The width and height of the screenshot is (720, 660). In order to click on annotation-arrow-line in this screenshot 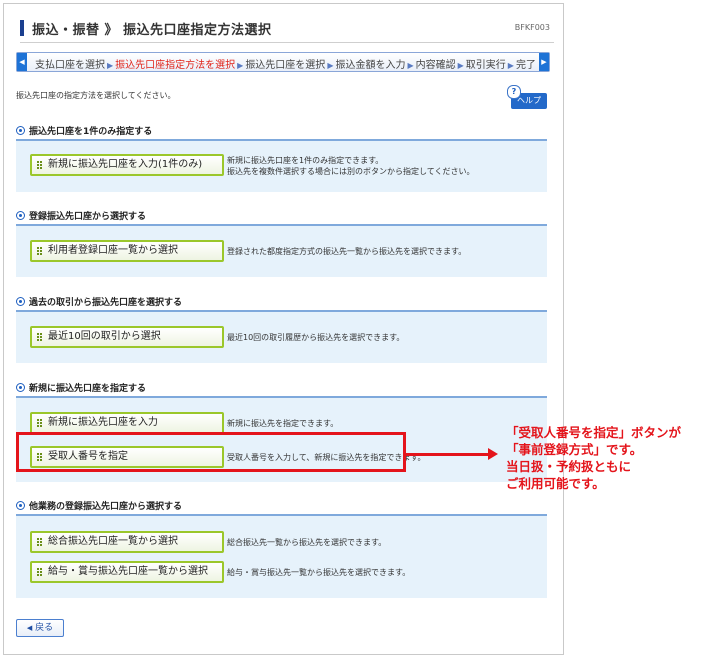, I will do `click(447, 454)`.